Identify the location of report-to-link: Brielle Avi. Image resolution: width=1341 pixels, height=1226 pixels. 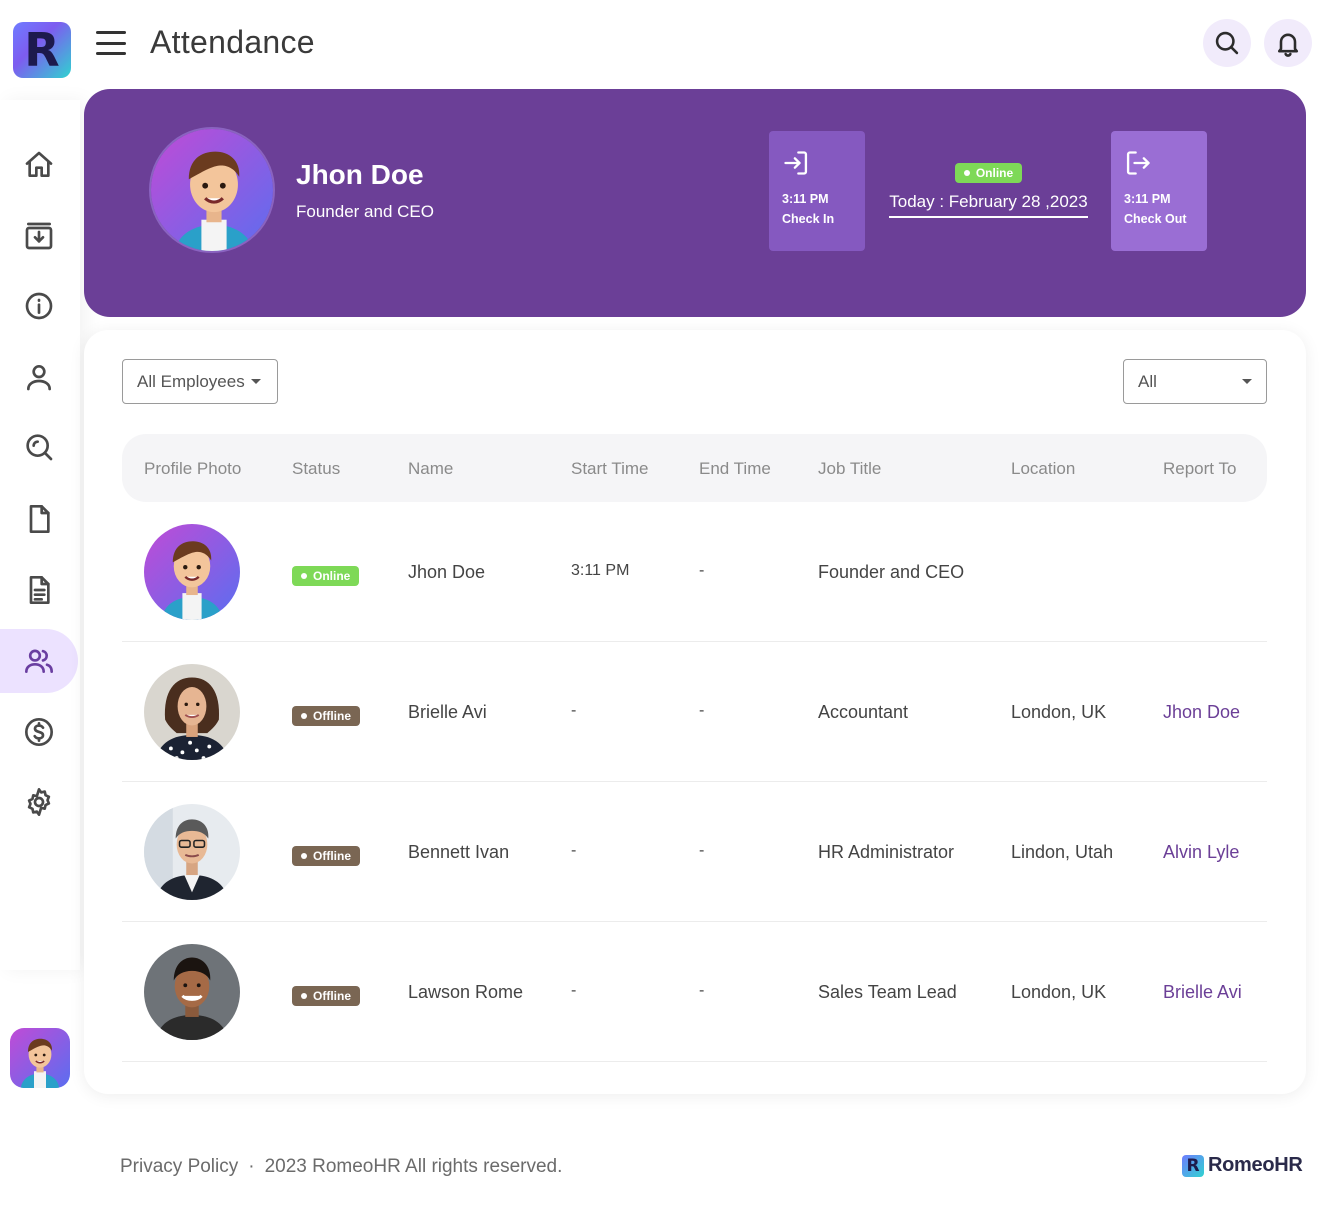
(1202, 992).